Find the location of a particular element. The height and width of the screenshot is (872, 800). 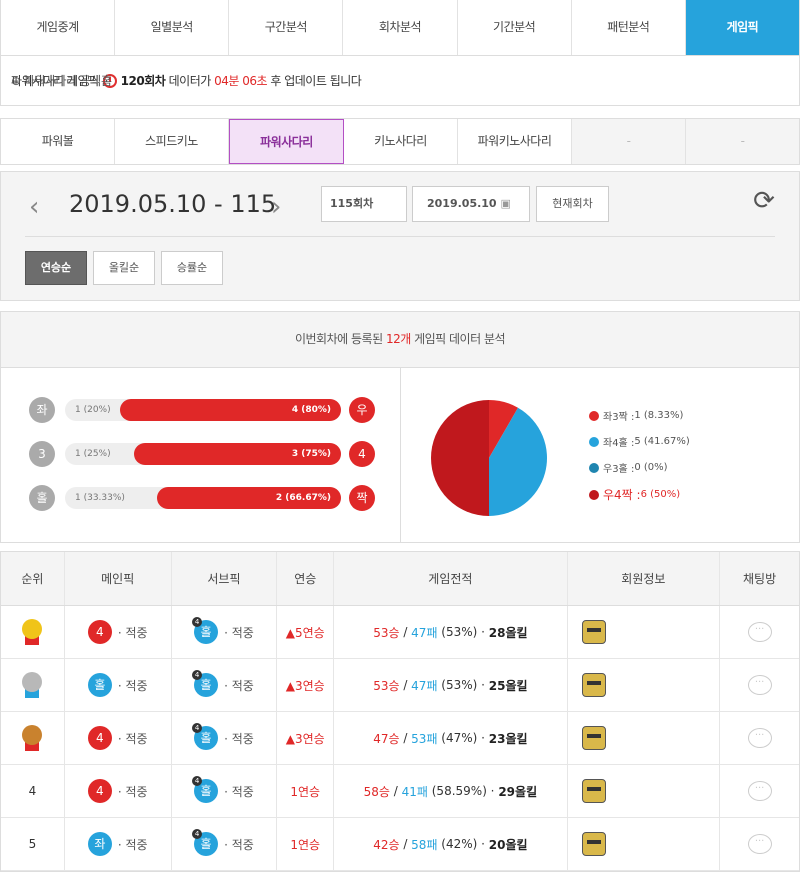

refresh-icon: ⟳ is located at coordinates (764, 201).